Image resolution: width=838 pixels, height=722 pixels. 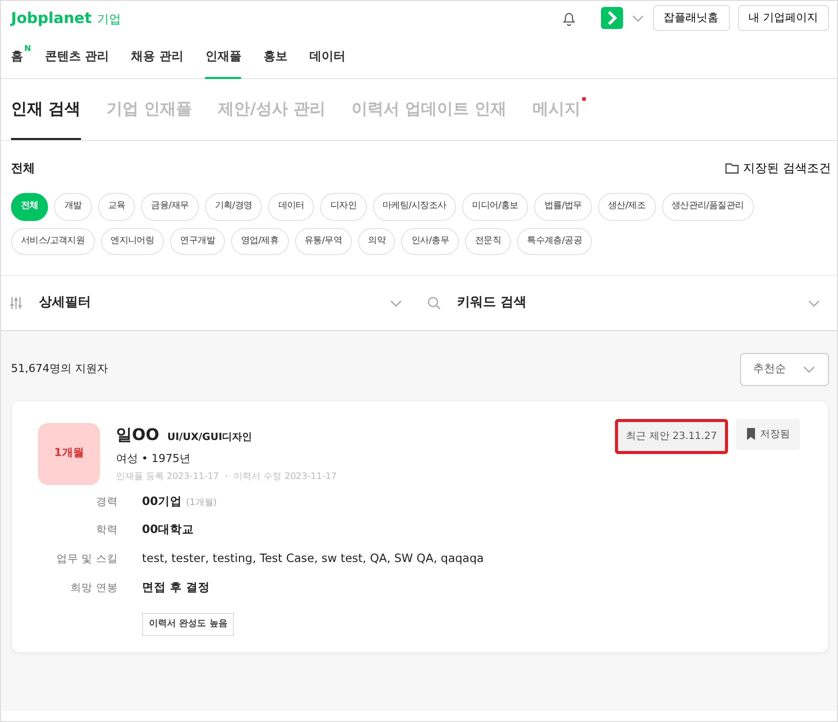 What do you see at coordinates (106, 530) in the screenshot?
I see `field-label: 학력` at bounding box center [106, 530].